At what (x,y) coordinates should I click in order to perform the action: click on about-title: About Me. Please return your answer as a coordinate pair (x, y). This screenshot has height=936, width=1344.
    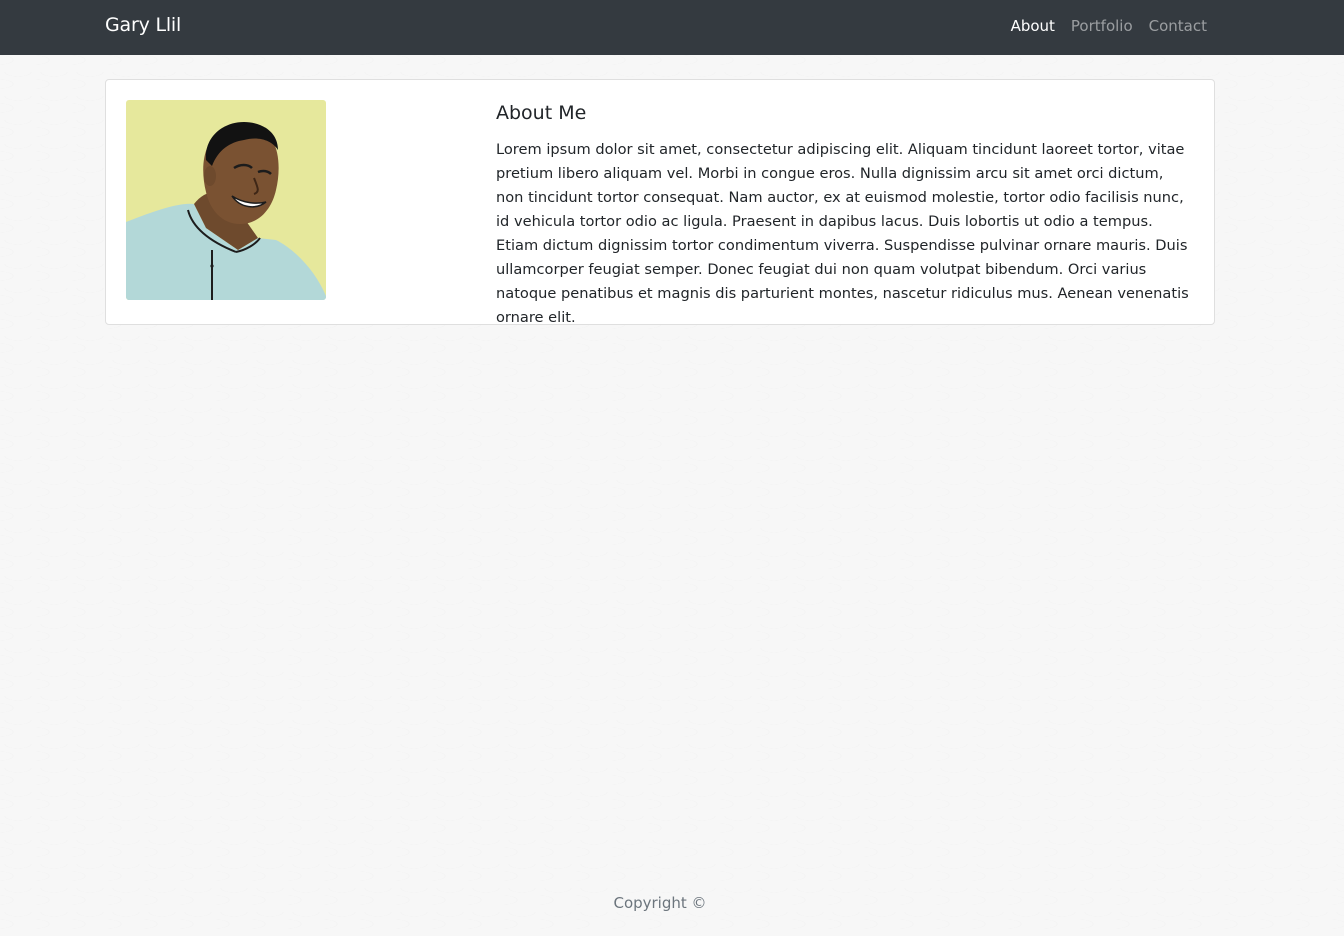
    Looking at the image, I should click on (541, 113).